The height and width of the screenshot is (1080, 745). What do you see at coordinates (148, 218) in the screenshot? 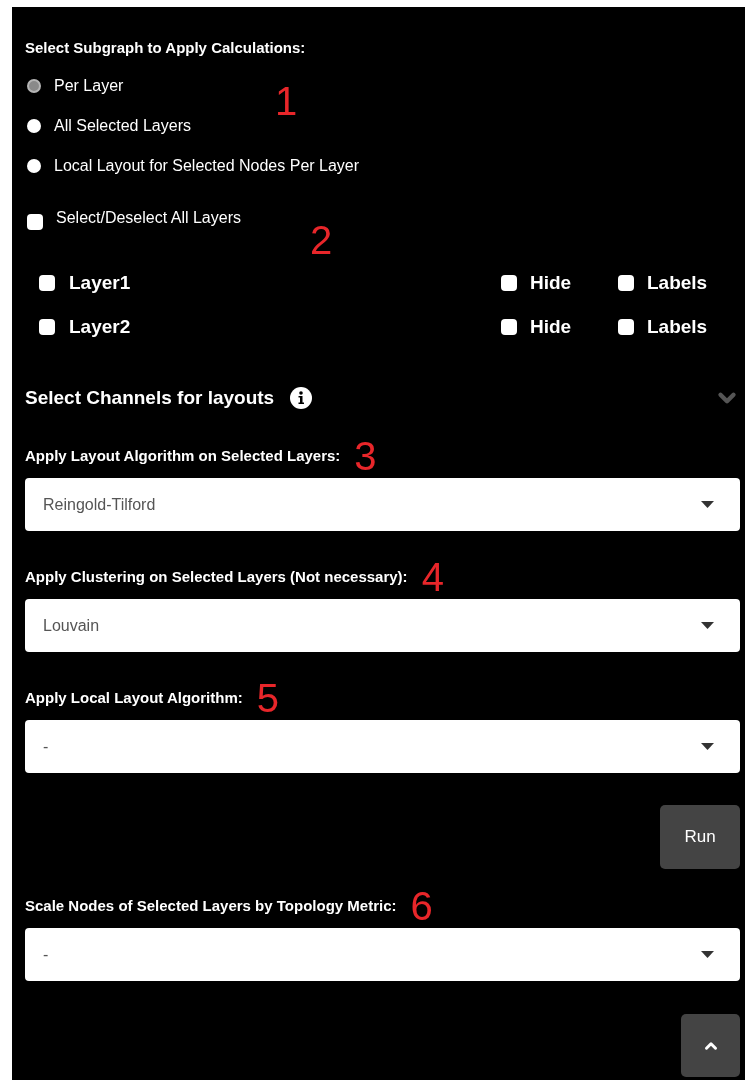
I see `checkbox-label: Select/Deselect All Layers` at bounding box center [148, 218].